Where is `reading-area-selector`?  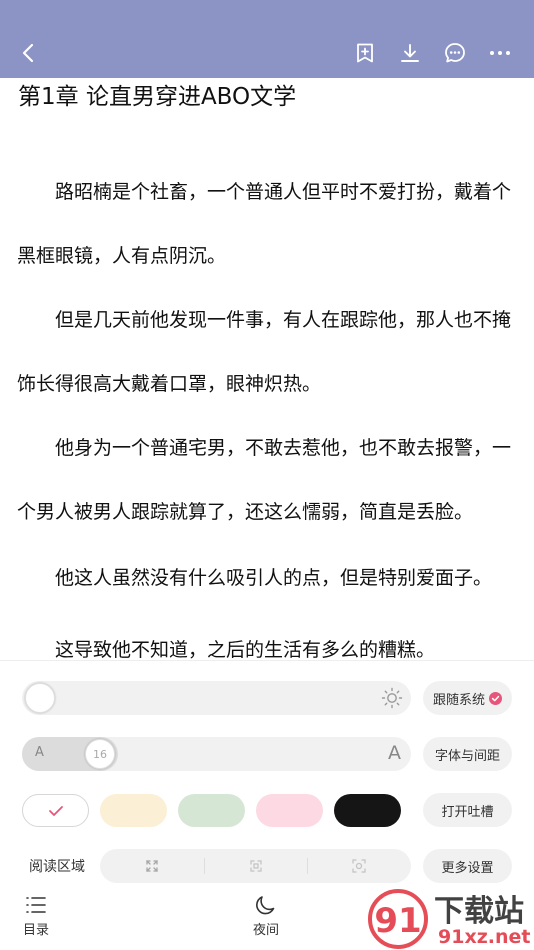 reading-area-selector is located at coordinates (255, 866).